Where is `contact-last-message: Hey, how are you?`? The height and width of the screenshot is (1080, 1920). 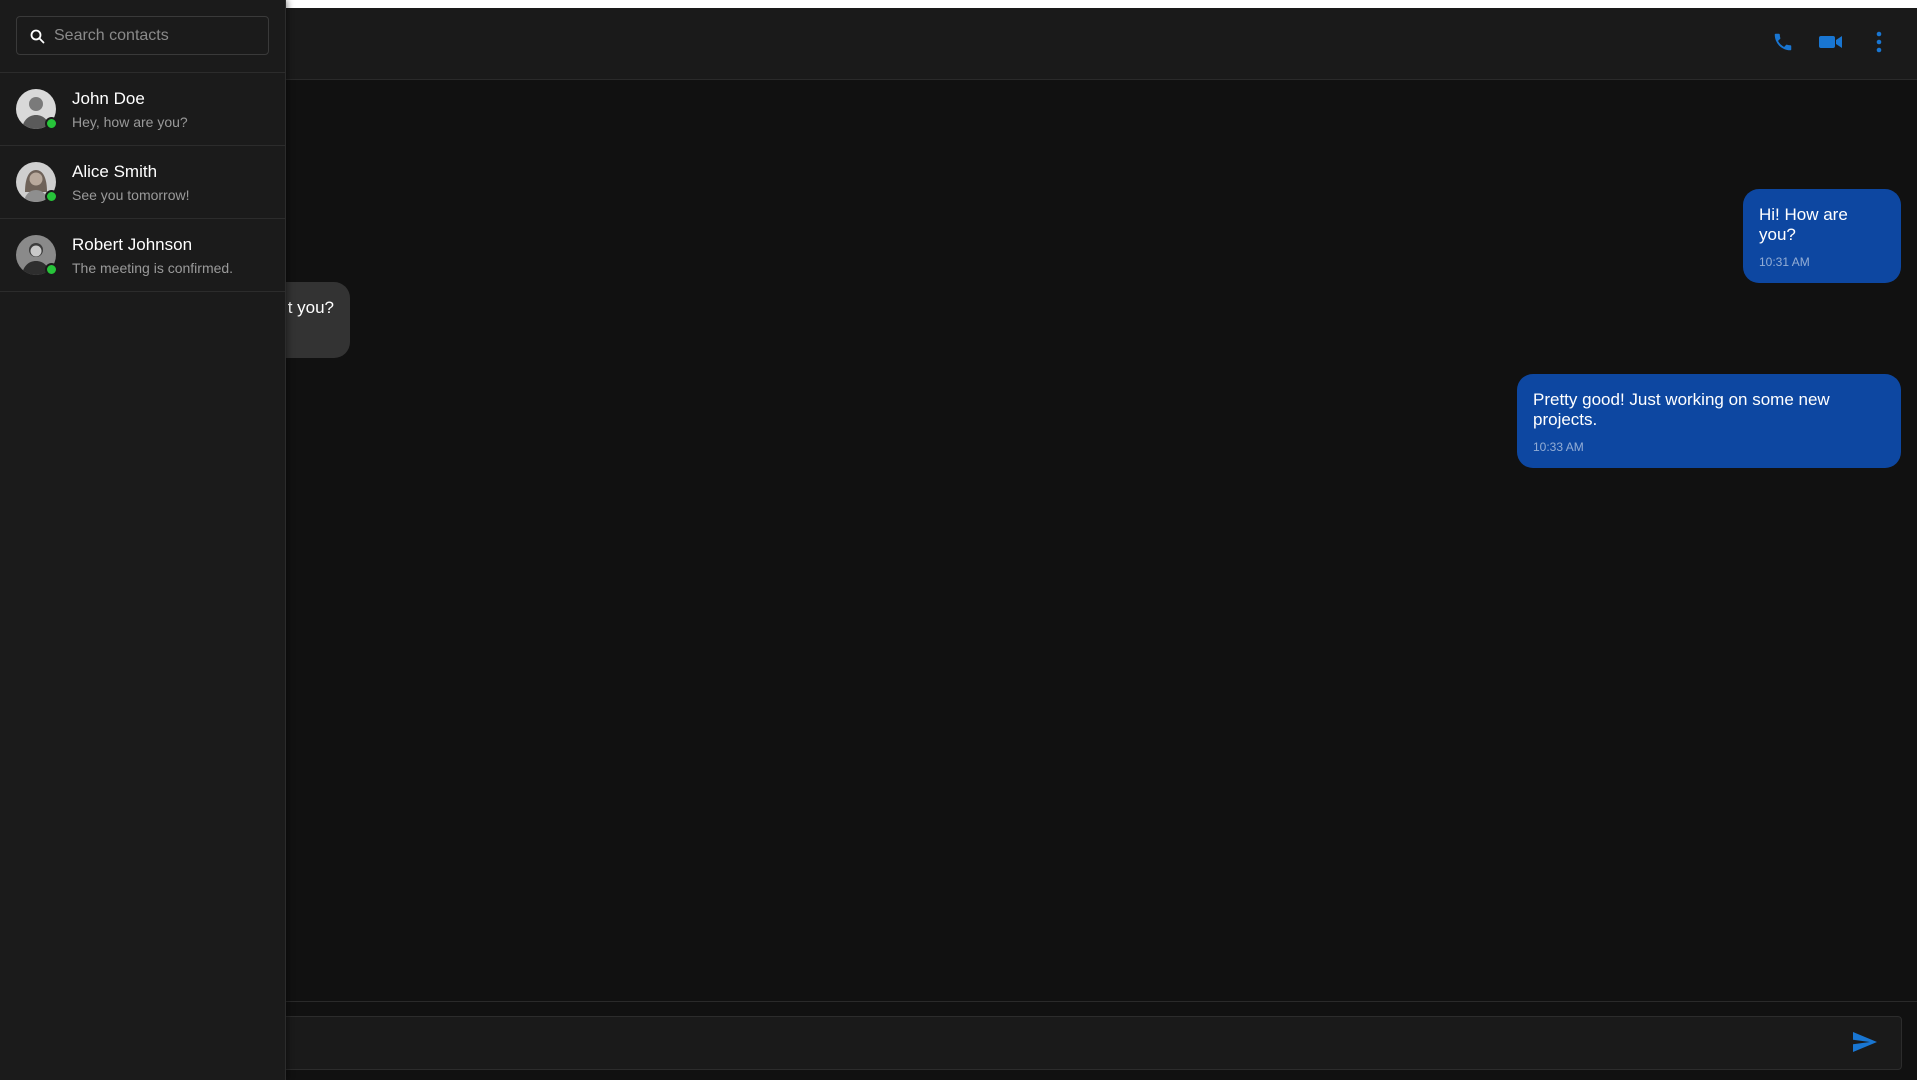 contact-last-message: Hey, how are you? is located at coordinates (130, 122).